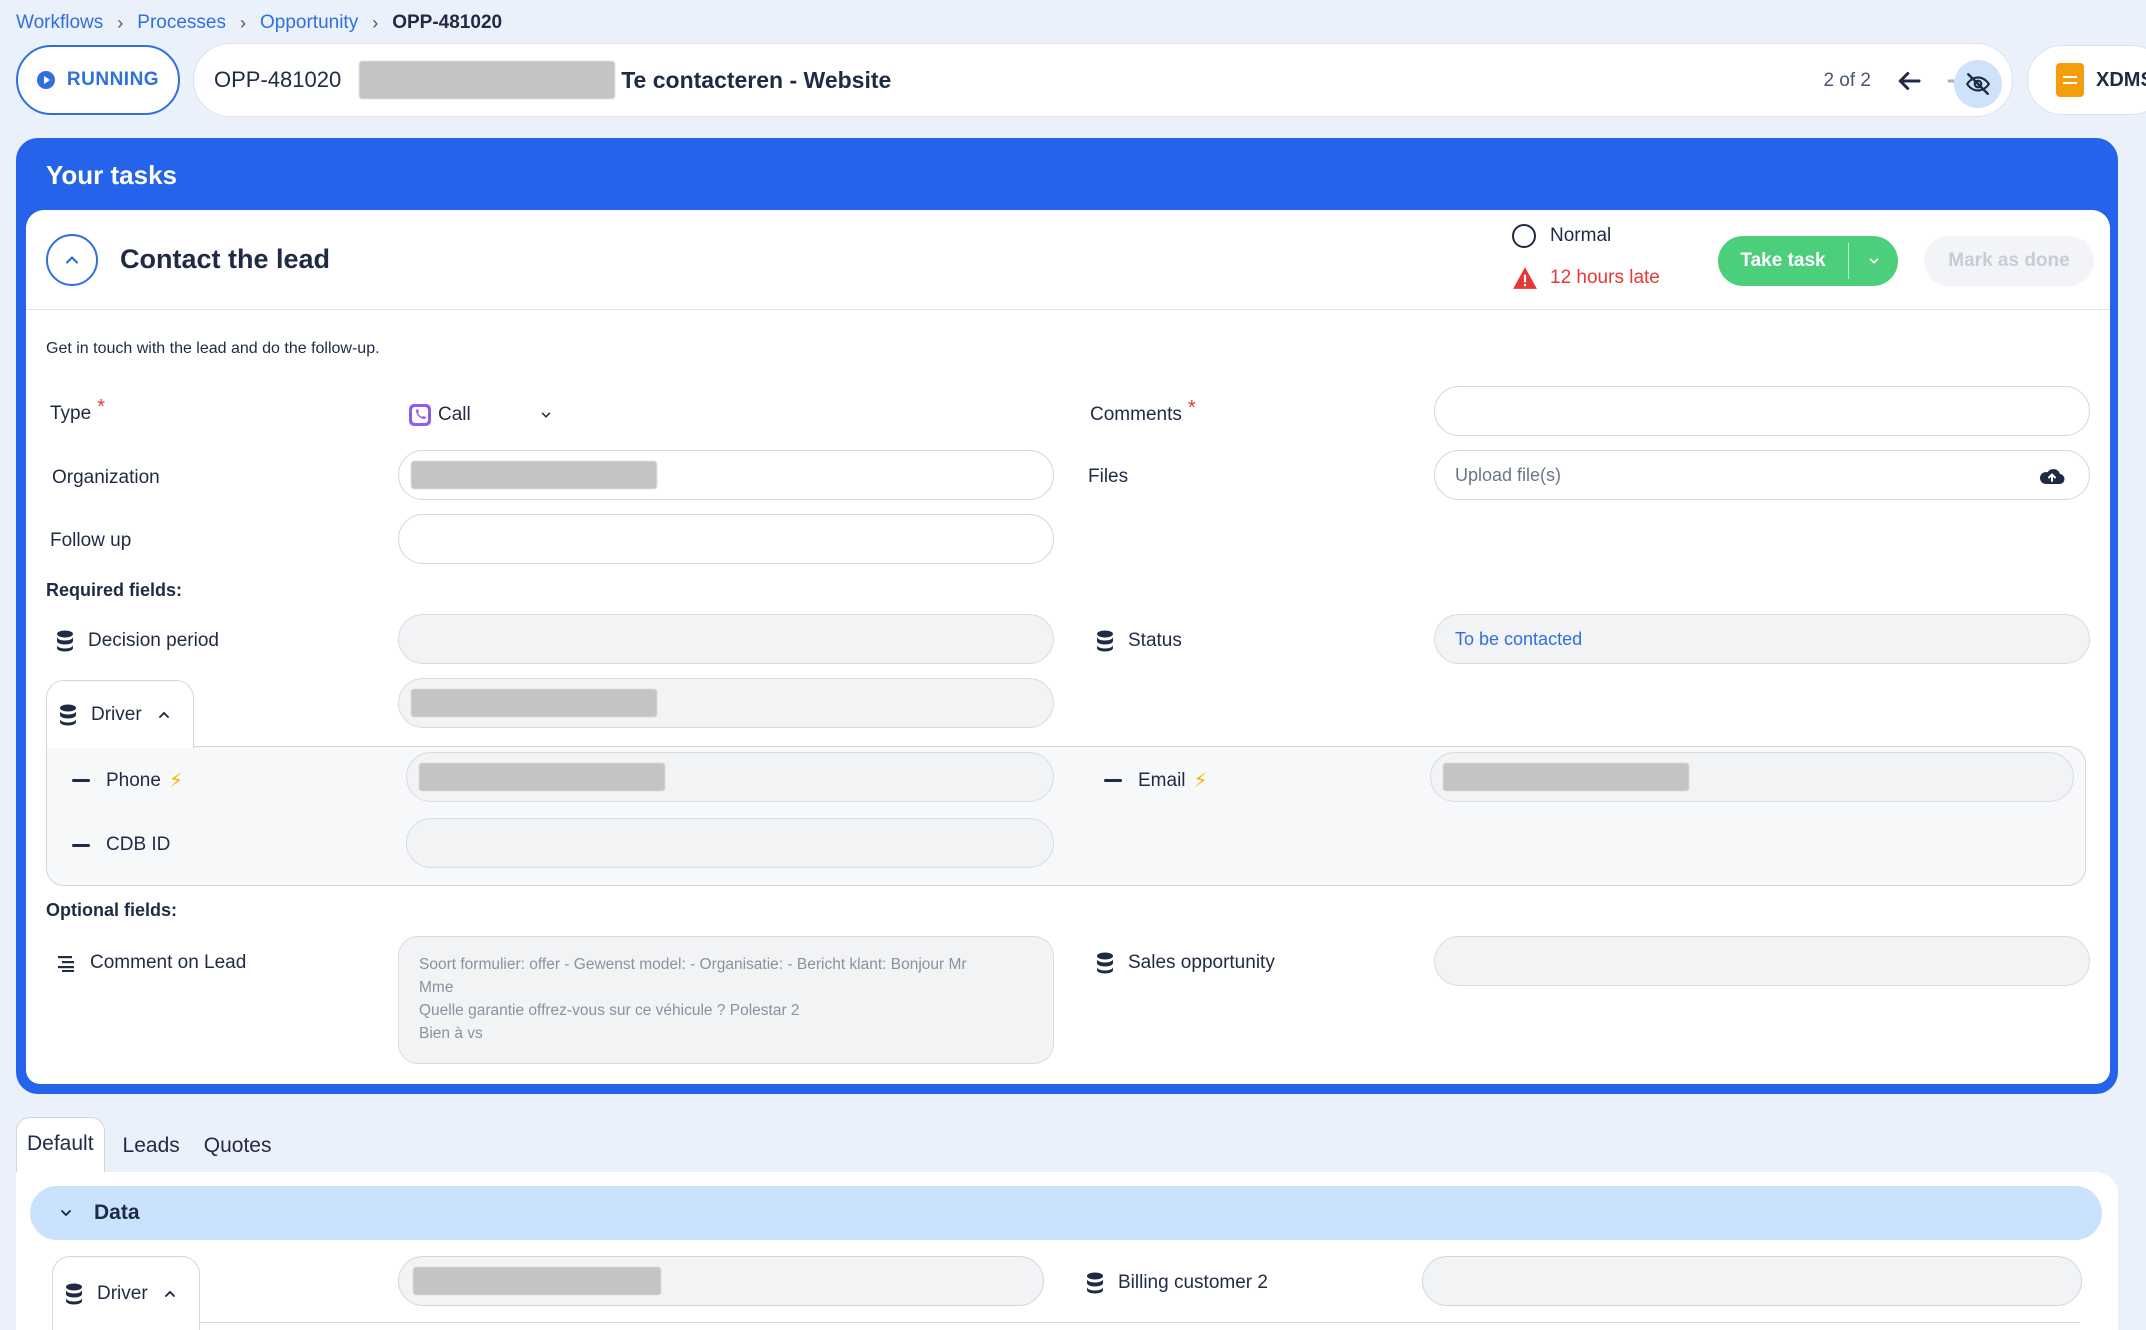  What do you see at coordinates (60, 1144) in the screenshot?
I see `tab-default: Default` at bounding box center [60, 1144].